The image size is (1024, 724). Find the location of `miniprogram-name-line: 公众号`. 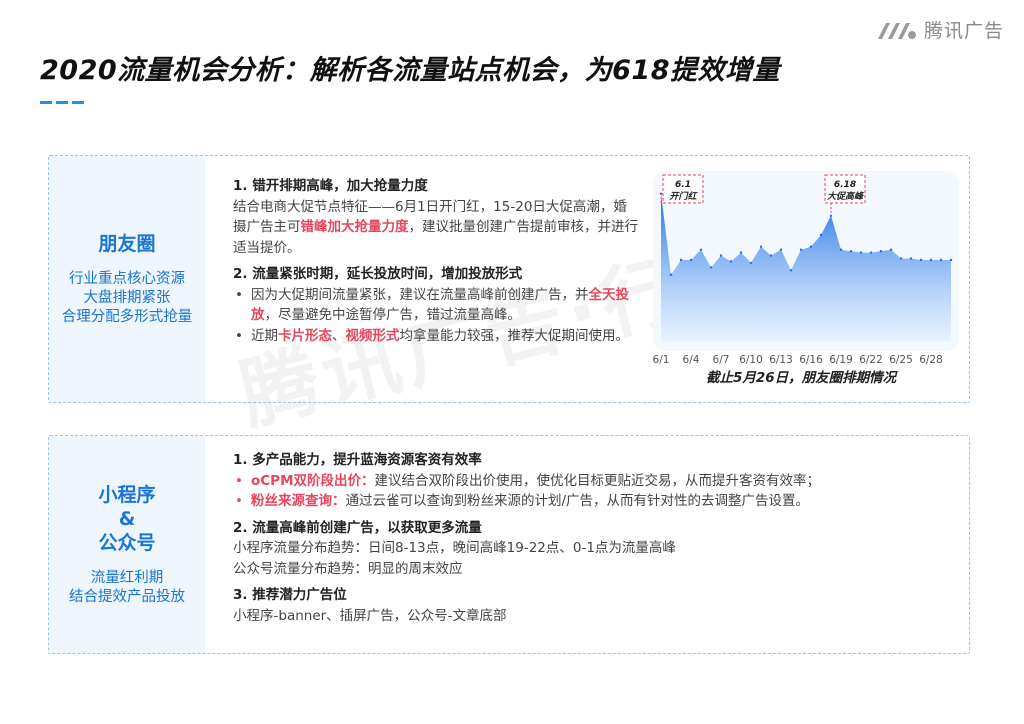

miniprogram-name-line: 公众号 is located at coordinates (127, 542).